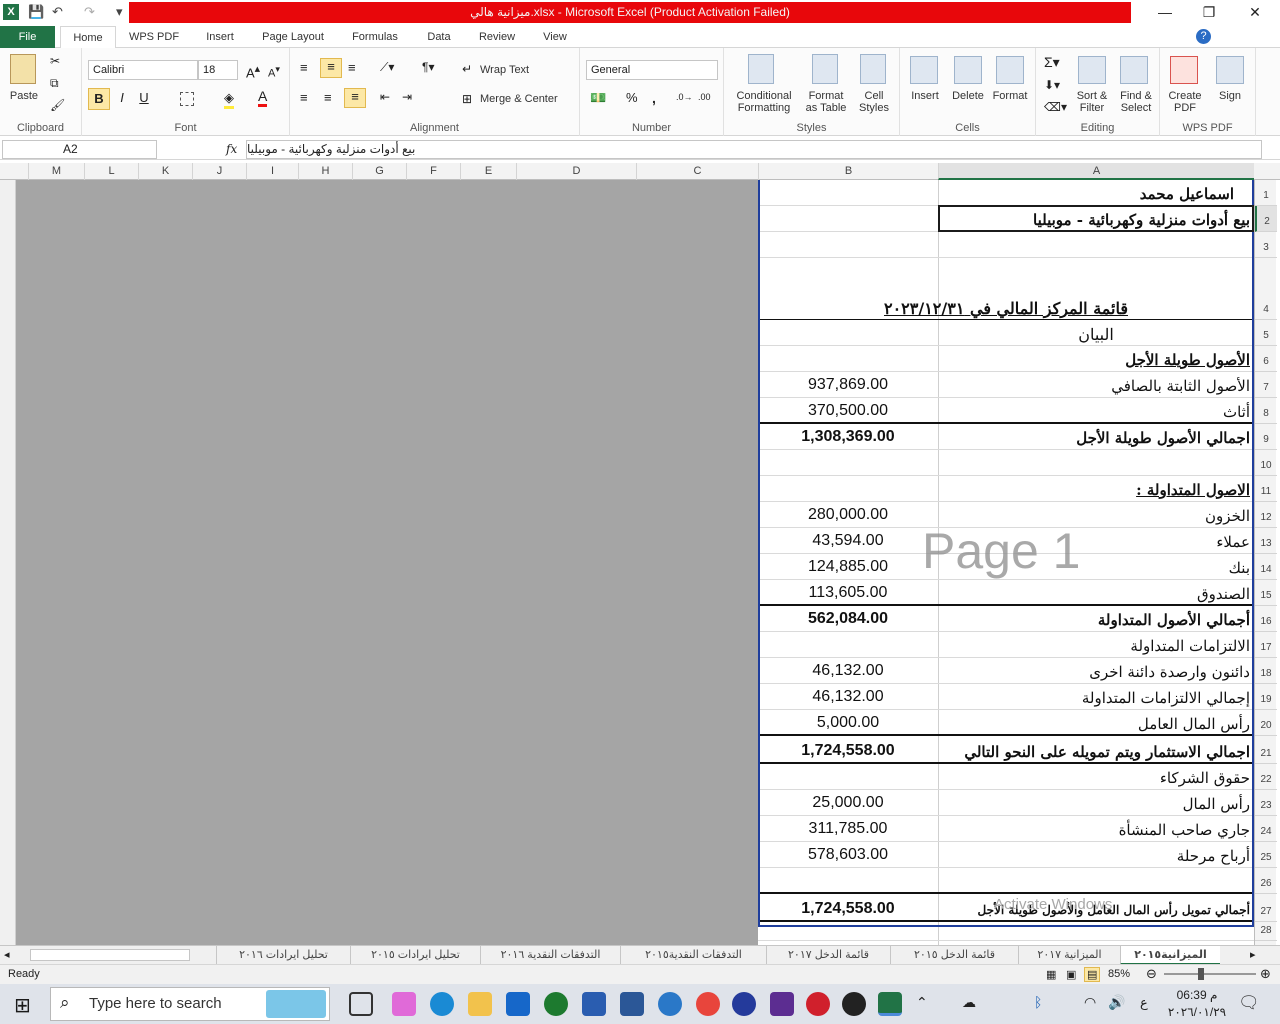  What do you see at coordinates (848, 171) in the screenshot?
I see `col-header: B` at bounding box center [848, 171].